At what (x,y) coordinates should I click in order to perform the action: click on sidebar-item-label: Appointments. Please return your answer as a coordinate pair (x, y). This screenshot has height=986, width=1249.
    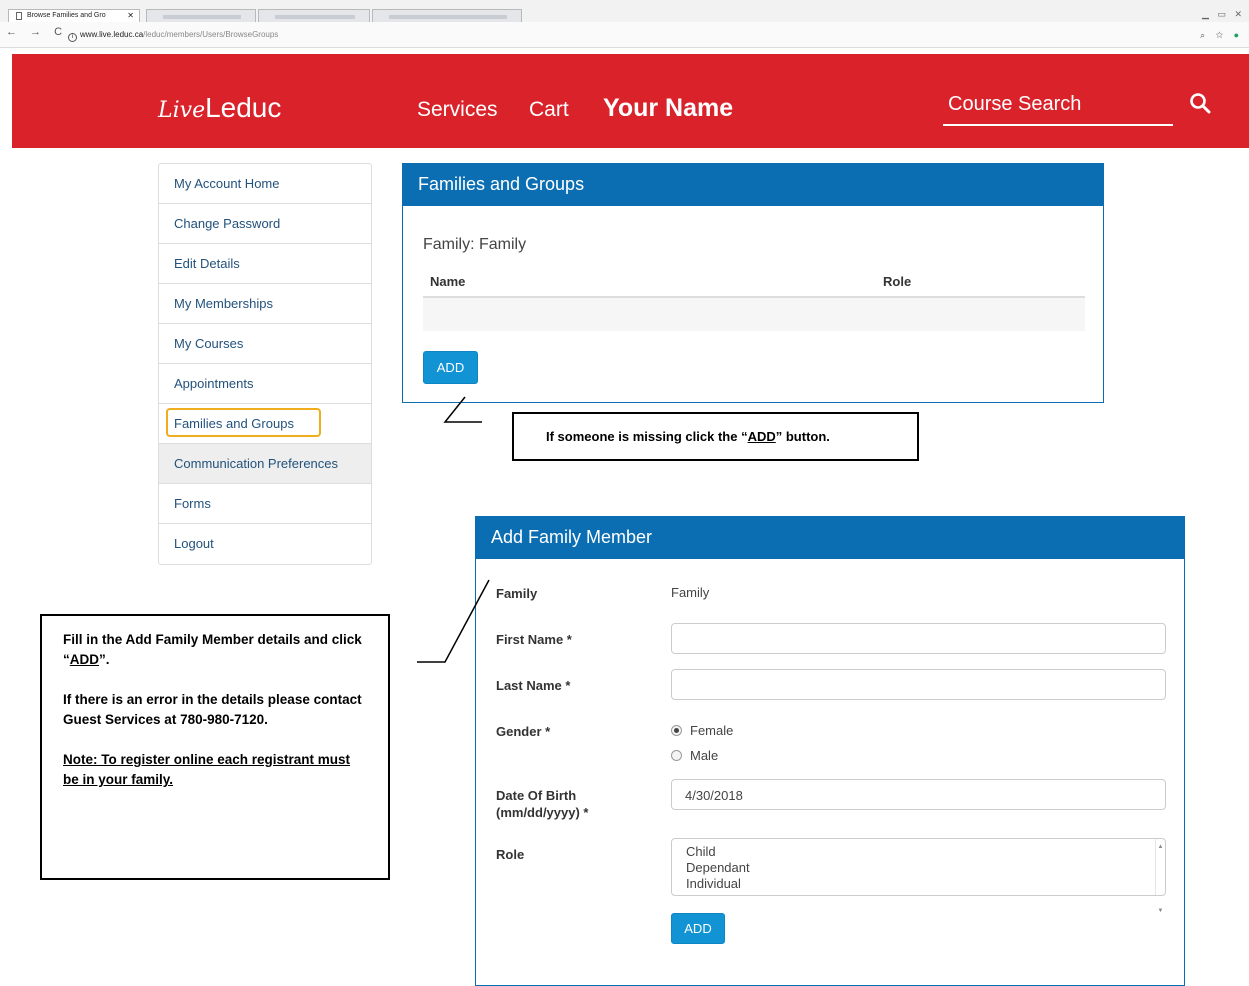
    Looking at the image, I should click on (214, 383).